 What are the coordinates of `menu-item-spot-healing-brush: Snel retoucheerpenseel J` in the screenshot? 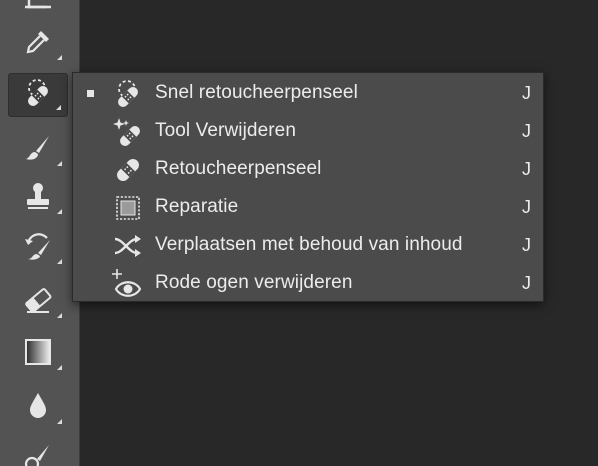 It's located at (308, 93).